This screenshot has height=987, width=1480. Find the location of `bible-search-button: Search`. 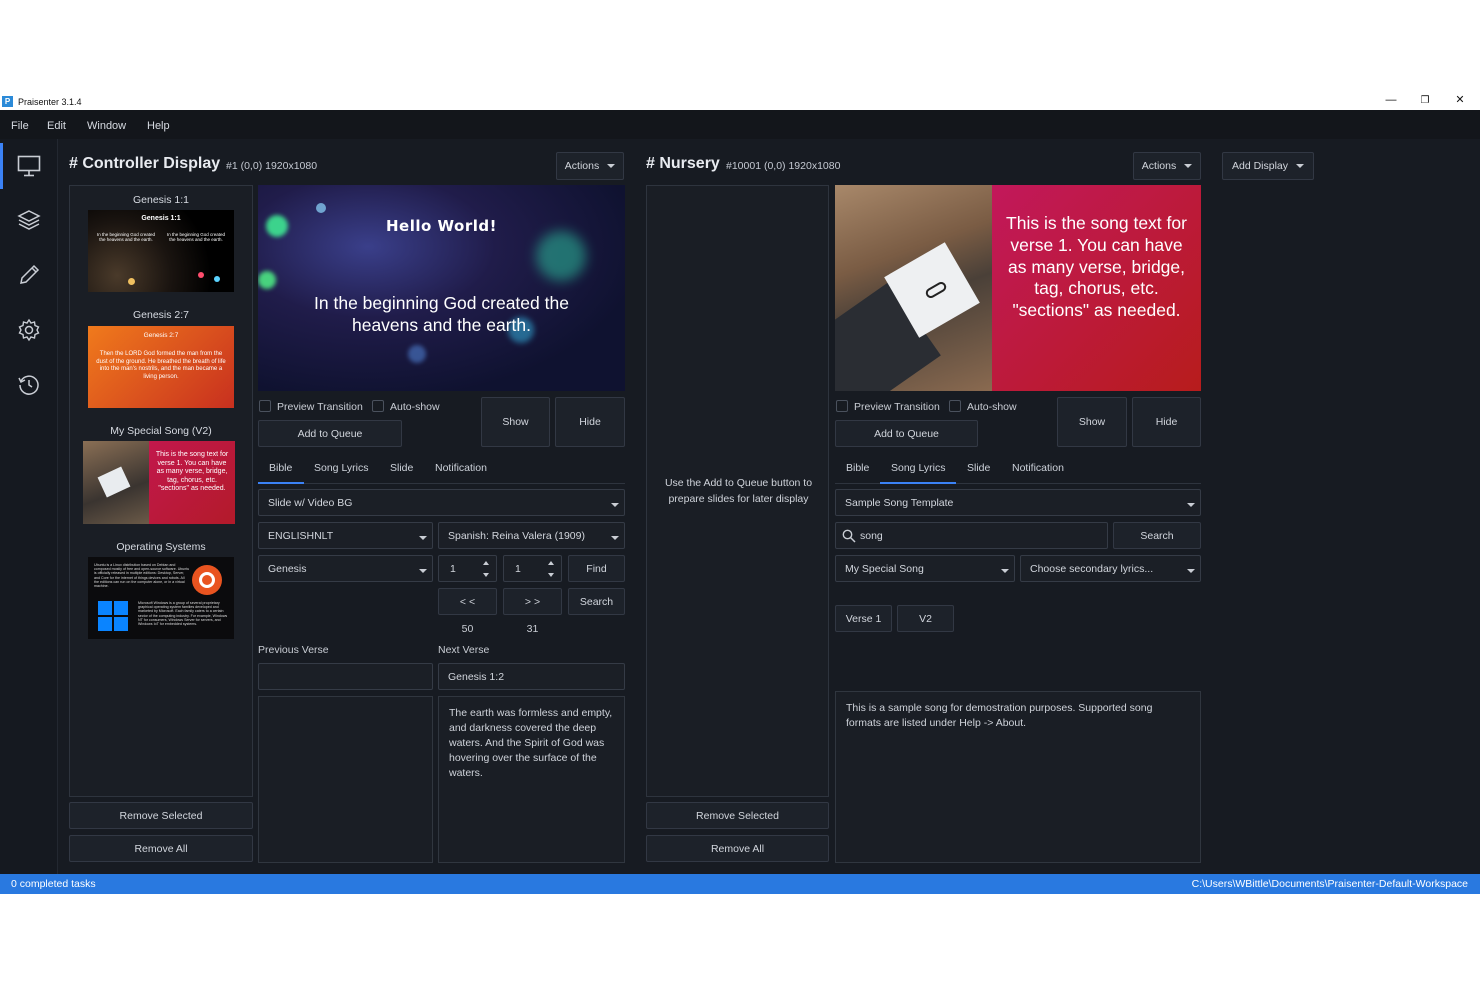

bible-search-button: Search is located at coordinates (596, 601).